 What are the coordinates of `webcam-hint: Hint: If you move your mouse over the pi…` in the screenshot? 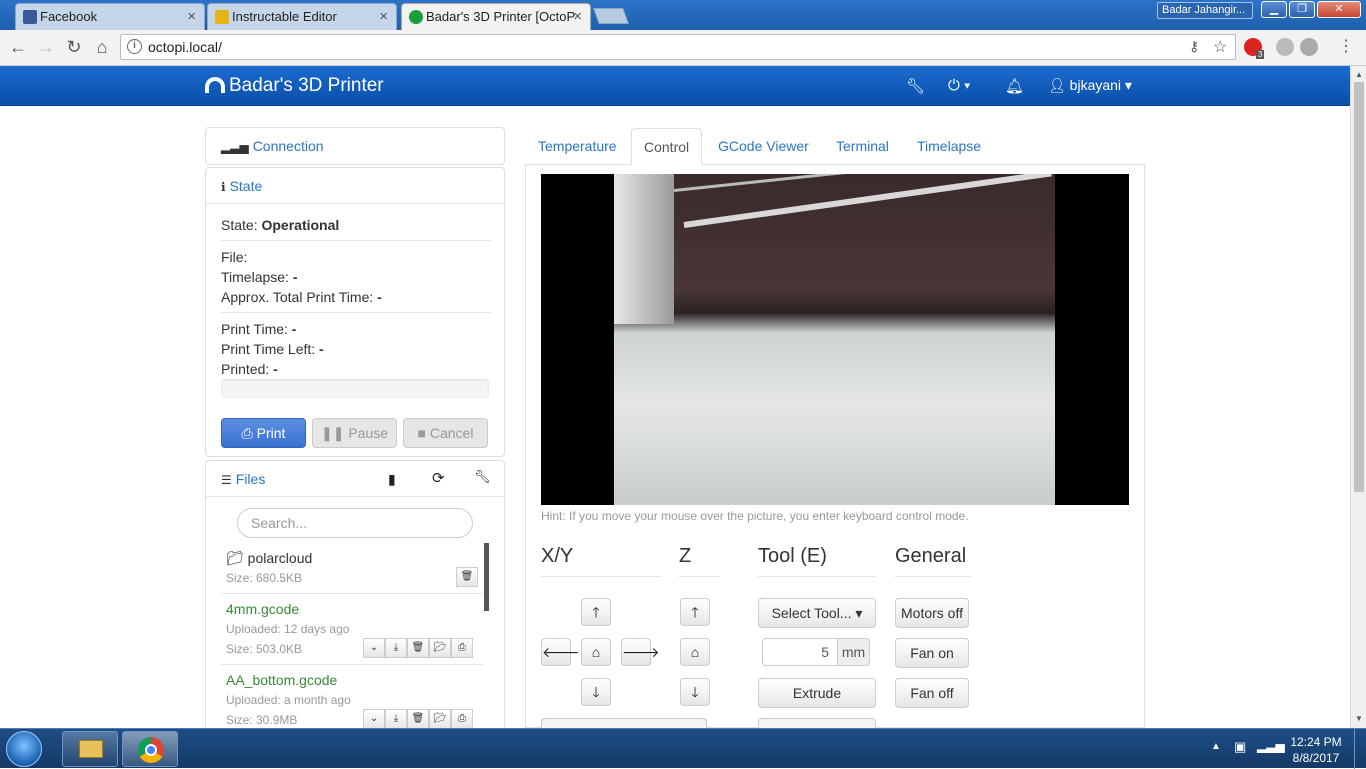 It's located at (755, 516).